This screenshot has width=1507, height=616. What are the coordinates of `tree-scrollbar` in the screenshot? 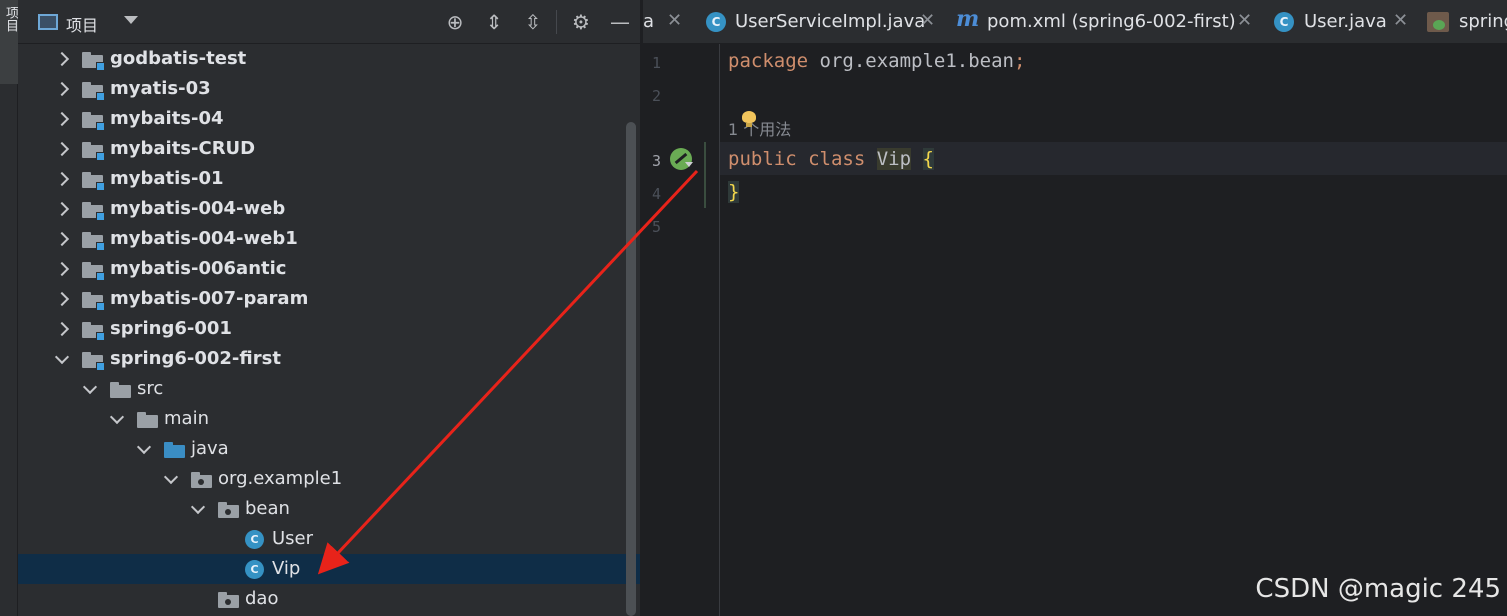 It's located at (631, 369).